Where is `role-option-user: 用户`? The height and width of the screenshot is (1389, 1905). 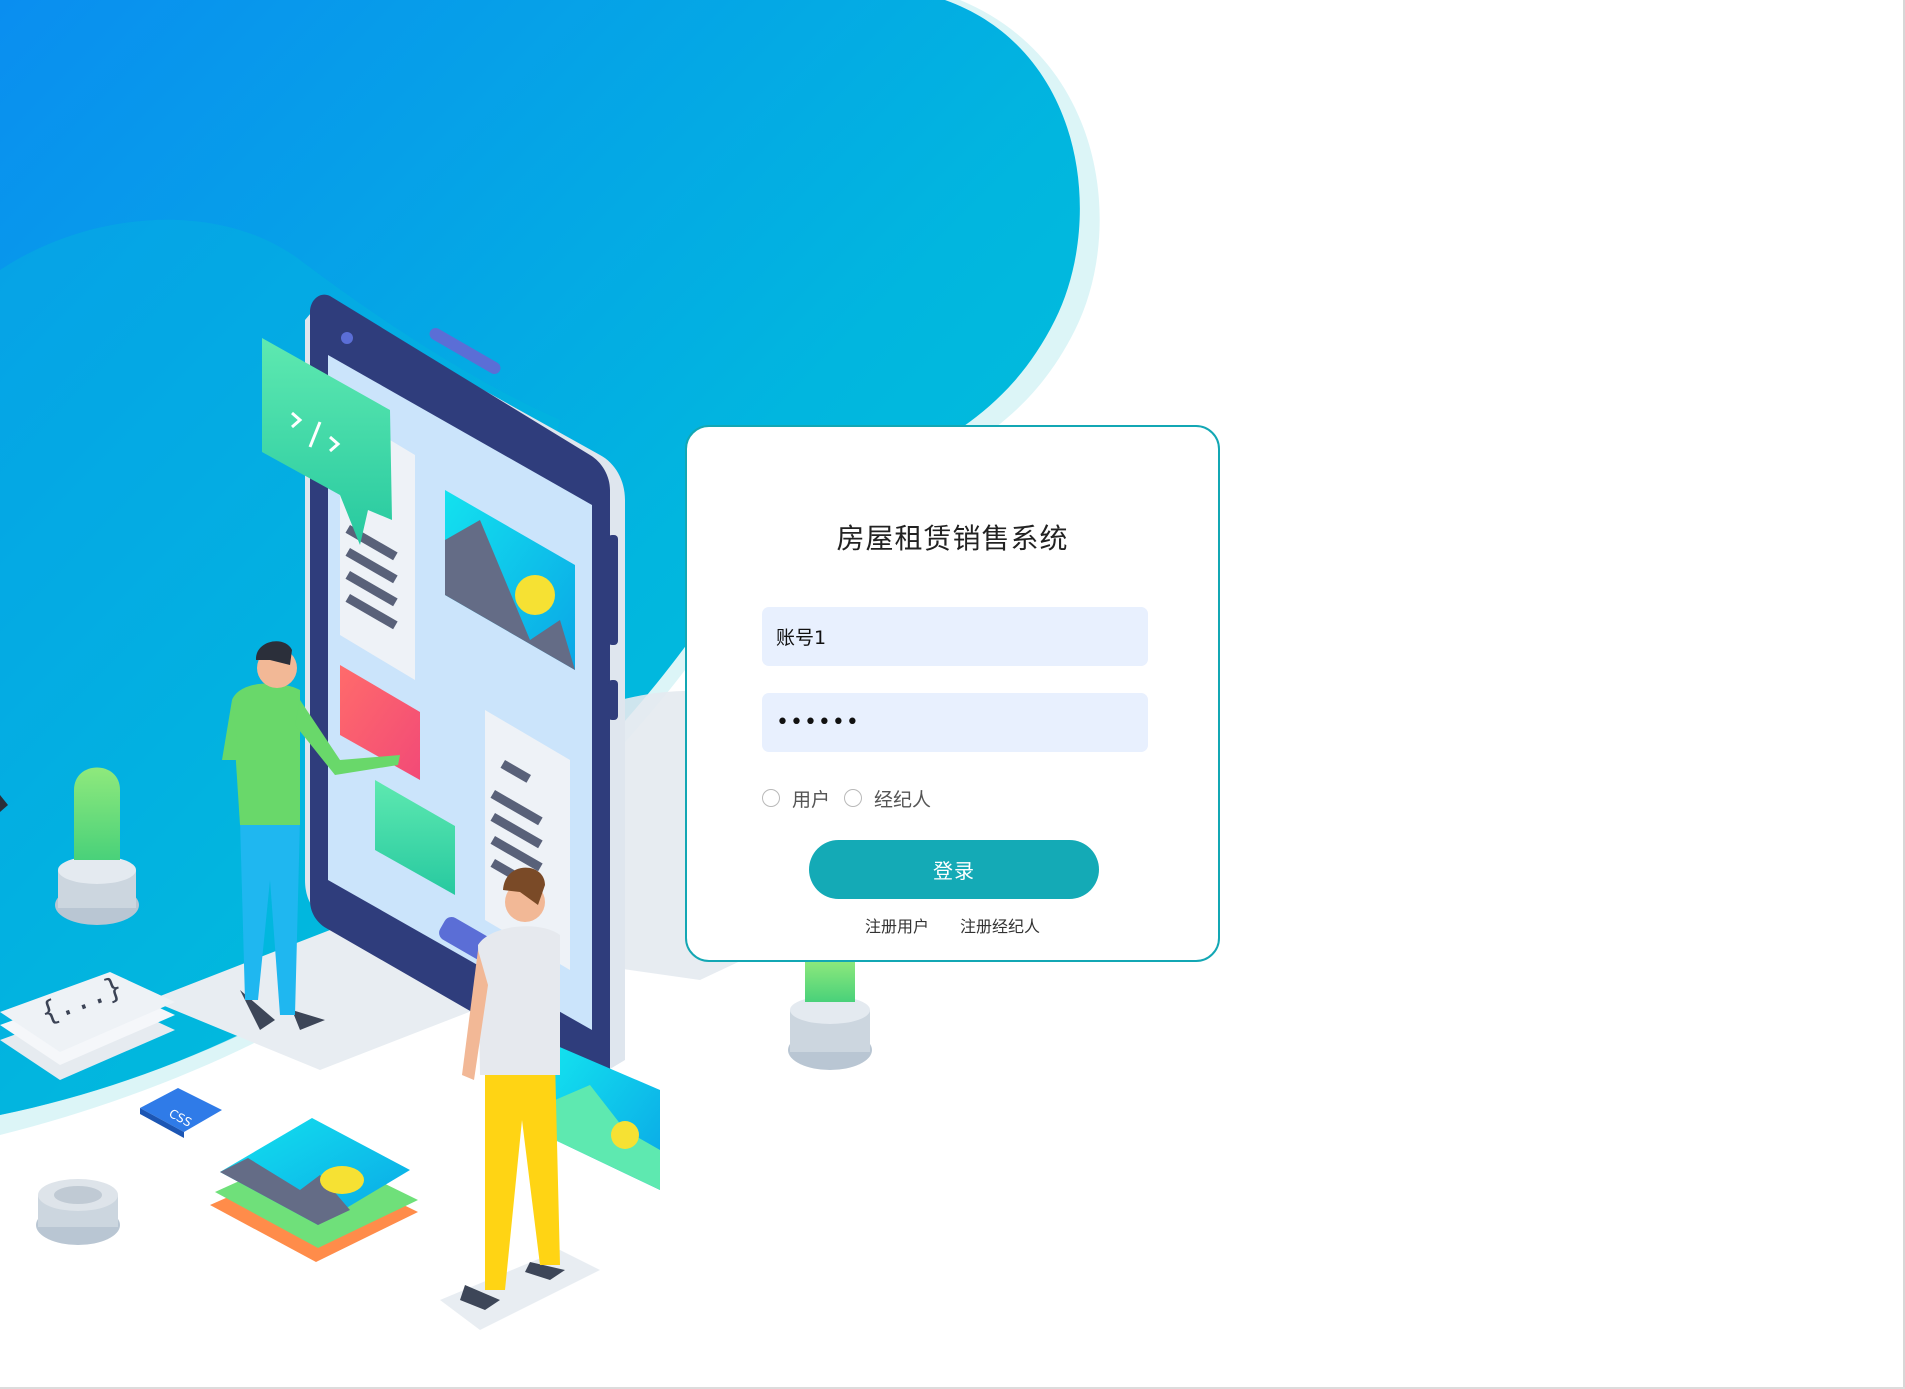
role-option-user: 用户 is located at coordinates (796, 798).